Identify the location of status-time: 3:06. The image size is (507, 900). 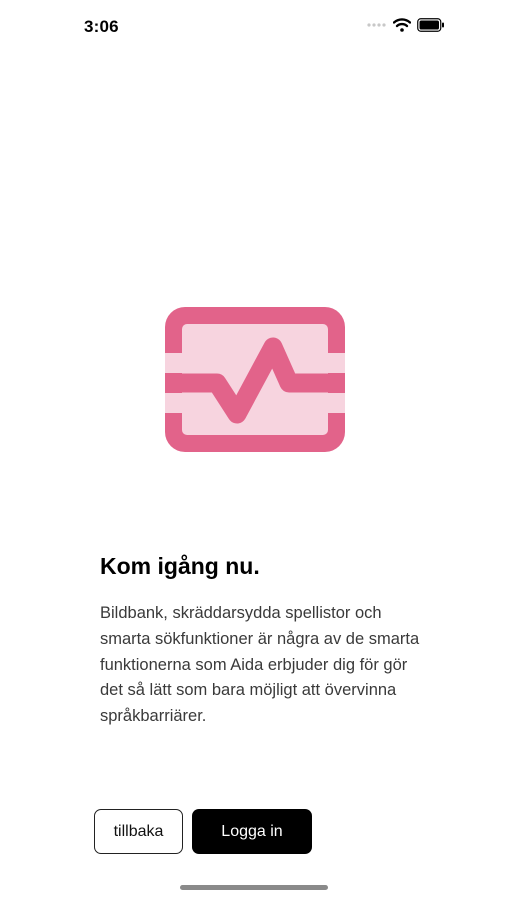
(101, 26).